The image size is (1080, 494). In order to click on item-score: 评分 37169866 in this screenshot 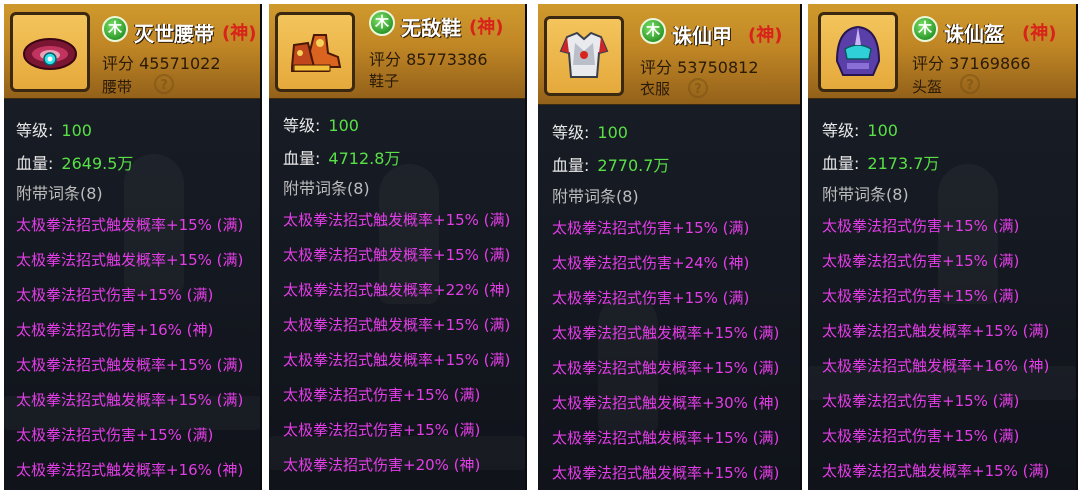, I will do `click(971, 63)`.